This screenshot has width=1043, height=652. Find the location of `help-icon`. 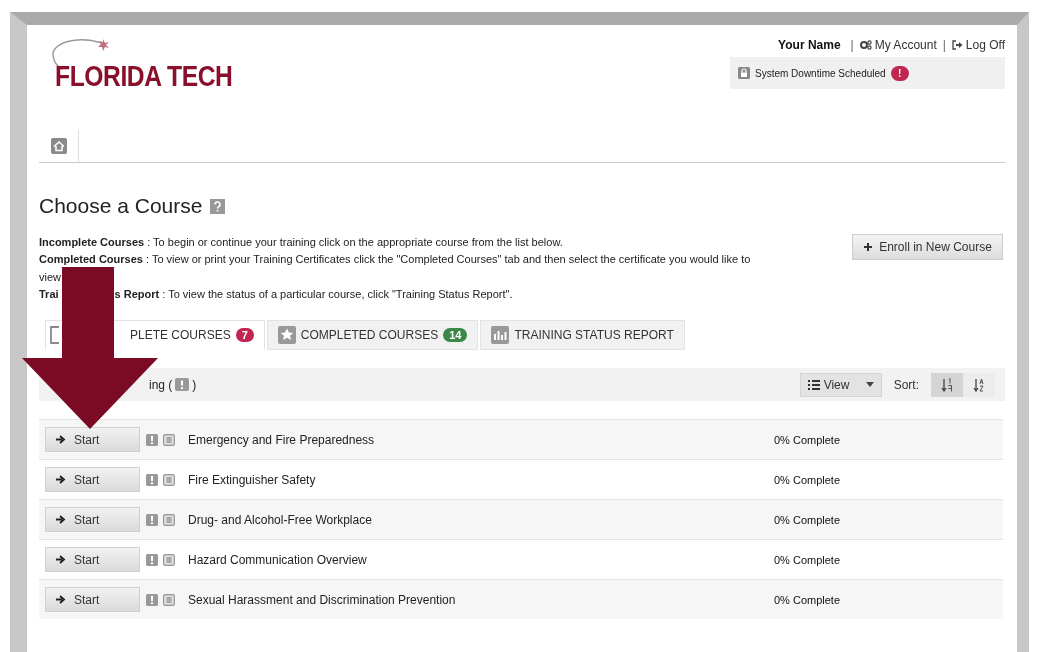

help-icon is located at coordinates (218, 206).